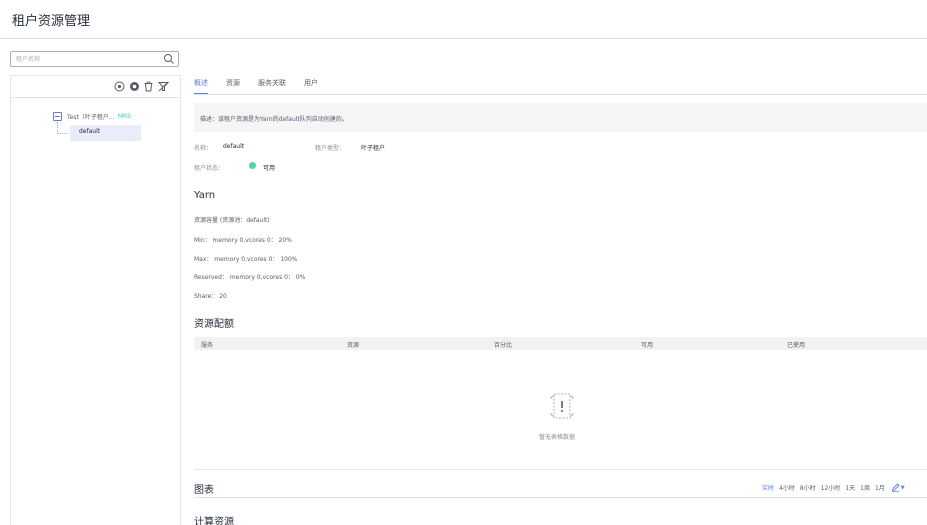 The image size is (927, 525). What do you see at coordinates (209, 168) in the screenshot?
I see `tenant-status-label: 租户状态：` at bounding box center [209, 168].